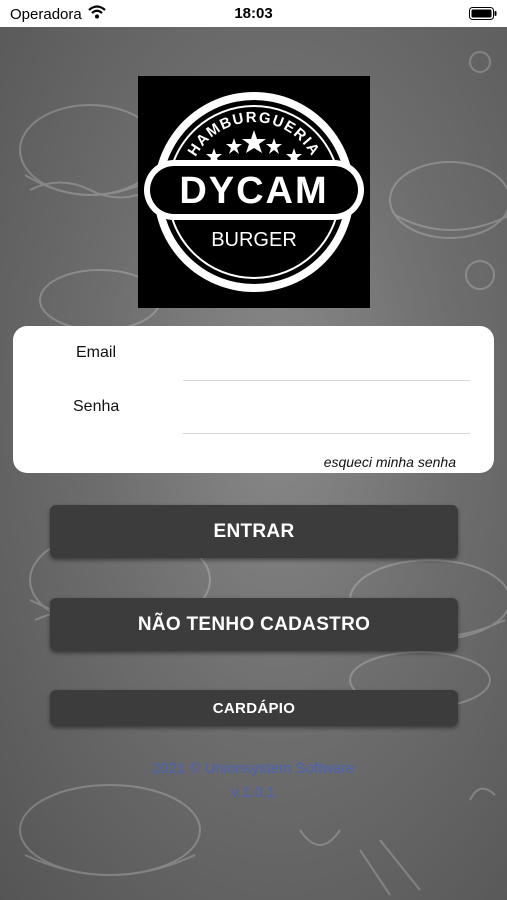 The image size is (507, 900). Describe the element at coordinates (96, 406) in the screenshot. I see `password-label: Senha` at that location.